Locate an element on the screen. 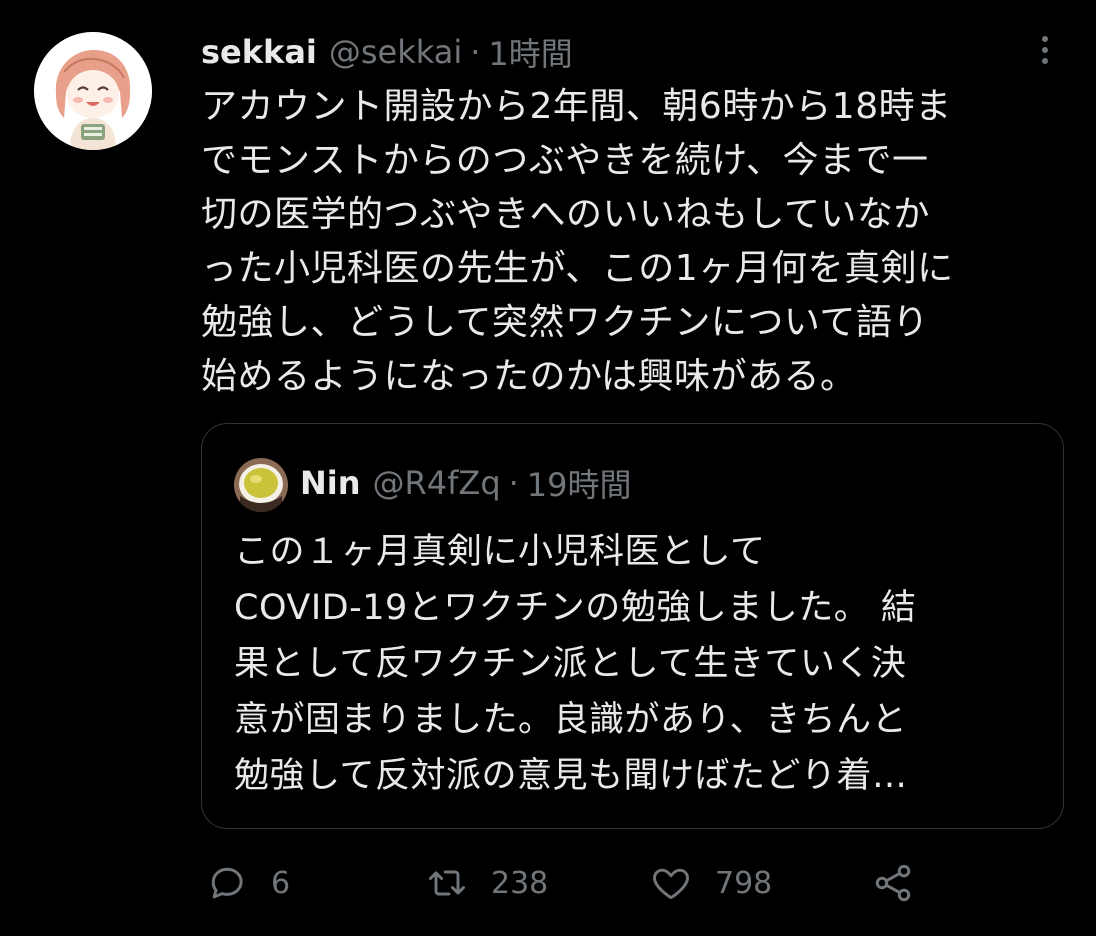  reply-count: 6 is located at coordinates (281, 883).